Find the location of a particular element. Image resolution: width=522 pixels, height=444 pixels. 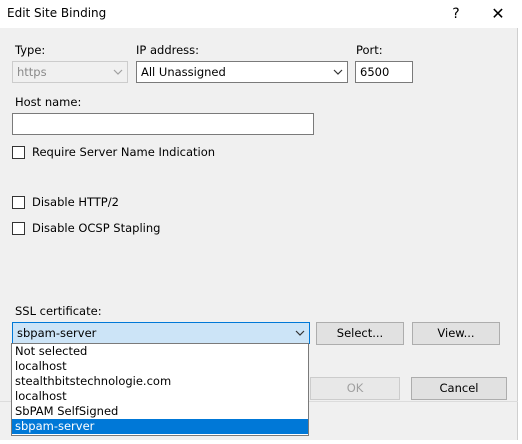

type-label: Type: is located at coordinates (30, 50).